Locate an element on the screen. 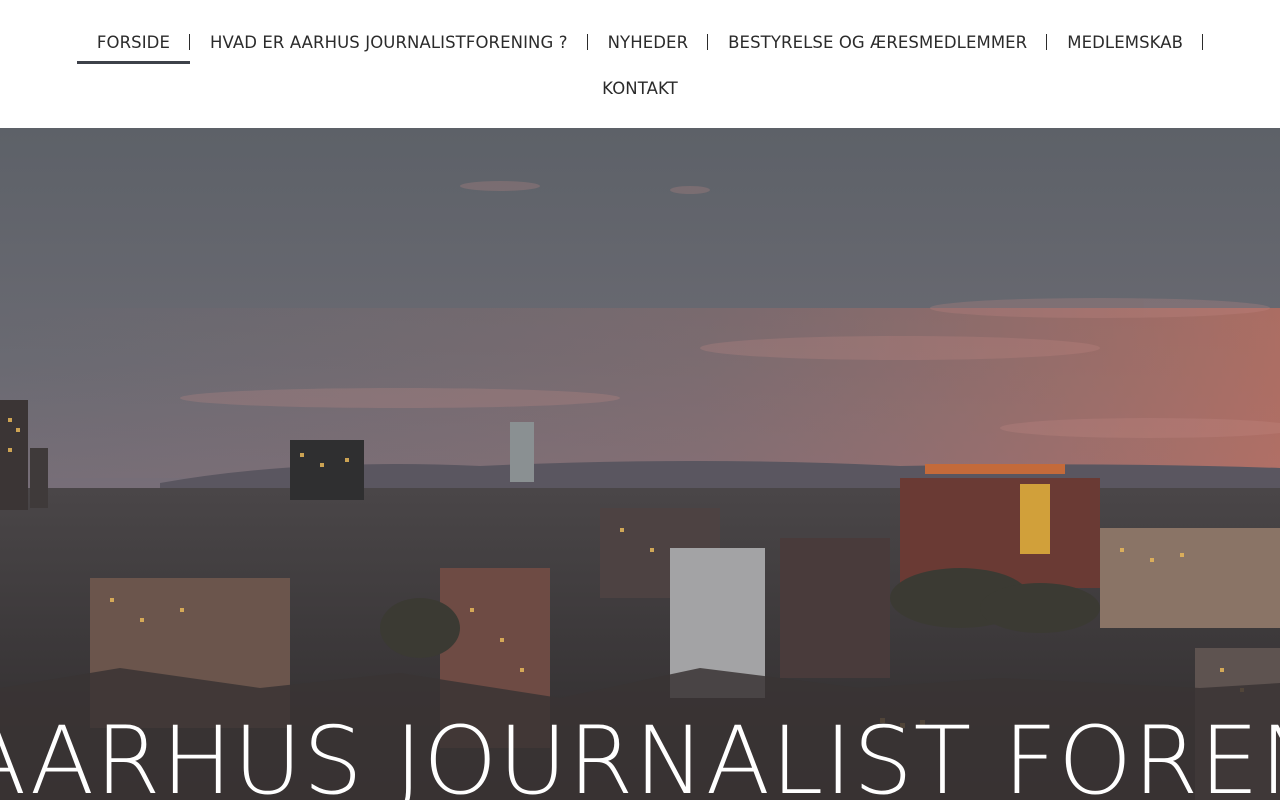 The width and height of the screenshot is (1280, 800). nav-item-kontakt: KONTAKT is located at coordinates (640, 88).